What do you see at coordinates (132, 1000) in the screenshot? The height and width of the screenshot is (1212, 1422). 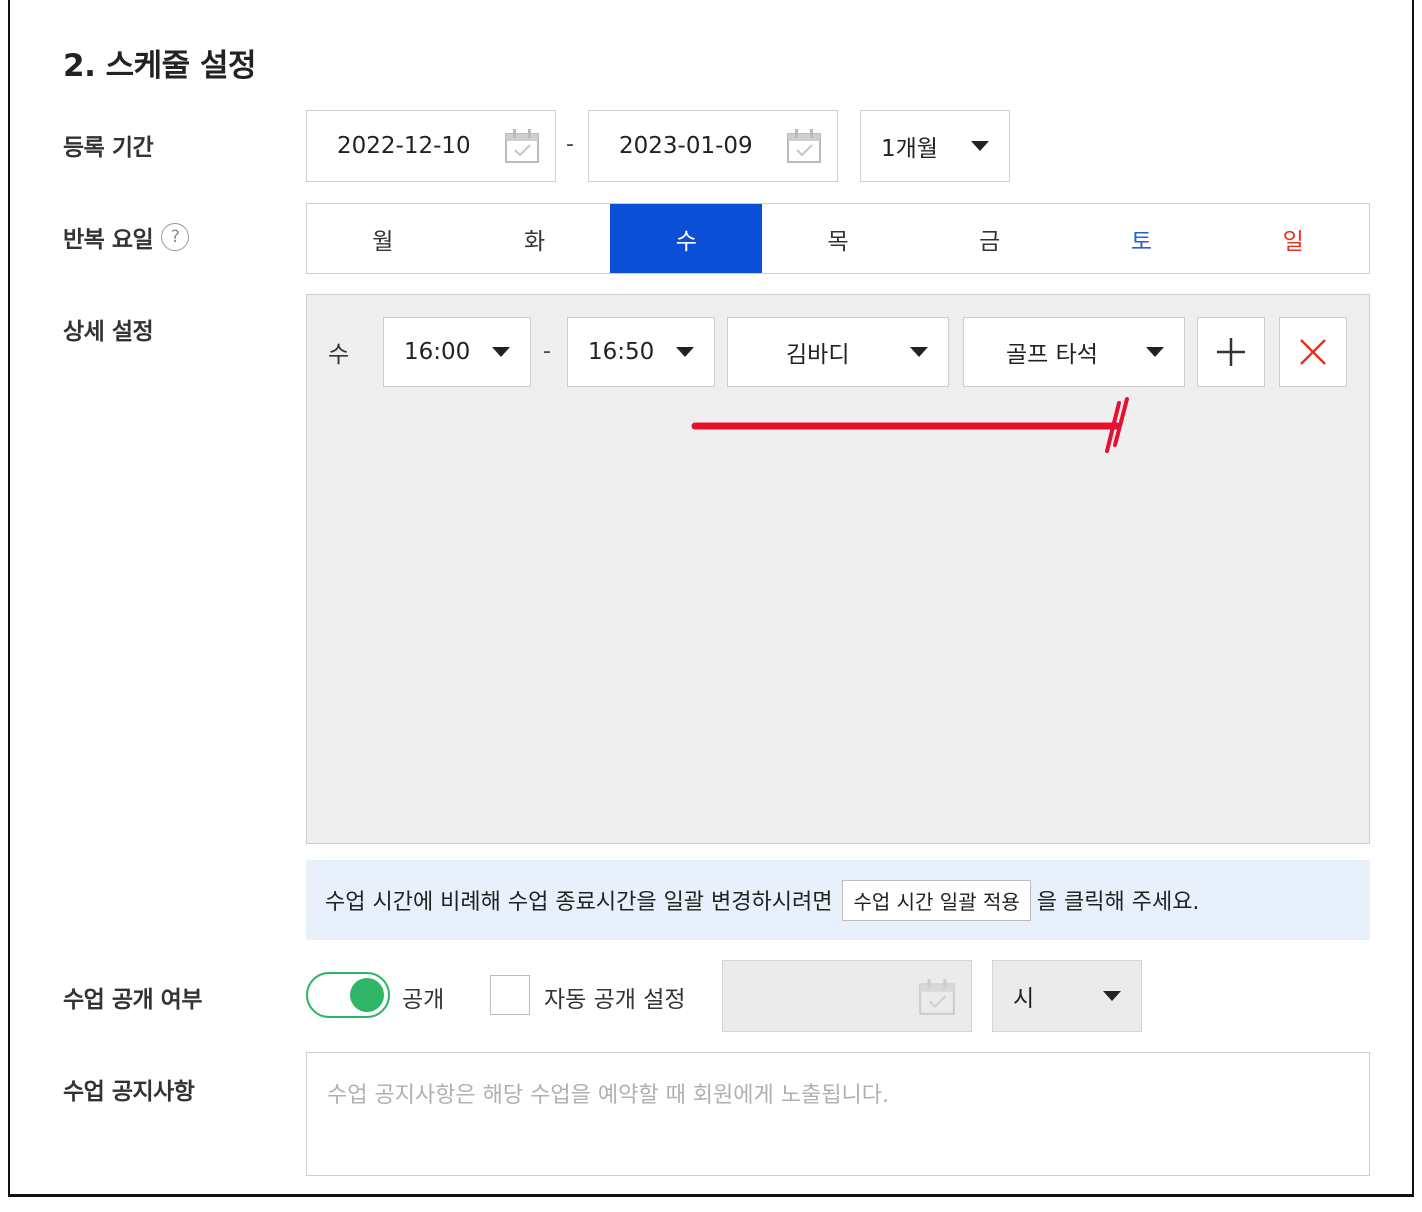 I see `public-label: 수업 공개 여부` at bounding box center [132, 1000].